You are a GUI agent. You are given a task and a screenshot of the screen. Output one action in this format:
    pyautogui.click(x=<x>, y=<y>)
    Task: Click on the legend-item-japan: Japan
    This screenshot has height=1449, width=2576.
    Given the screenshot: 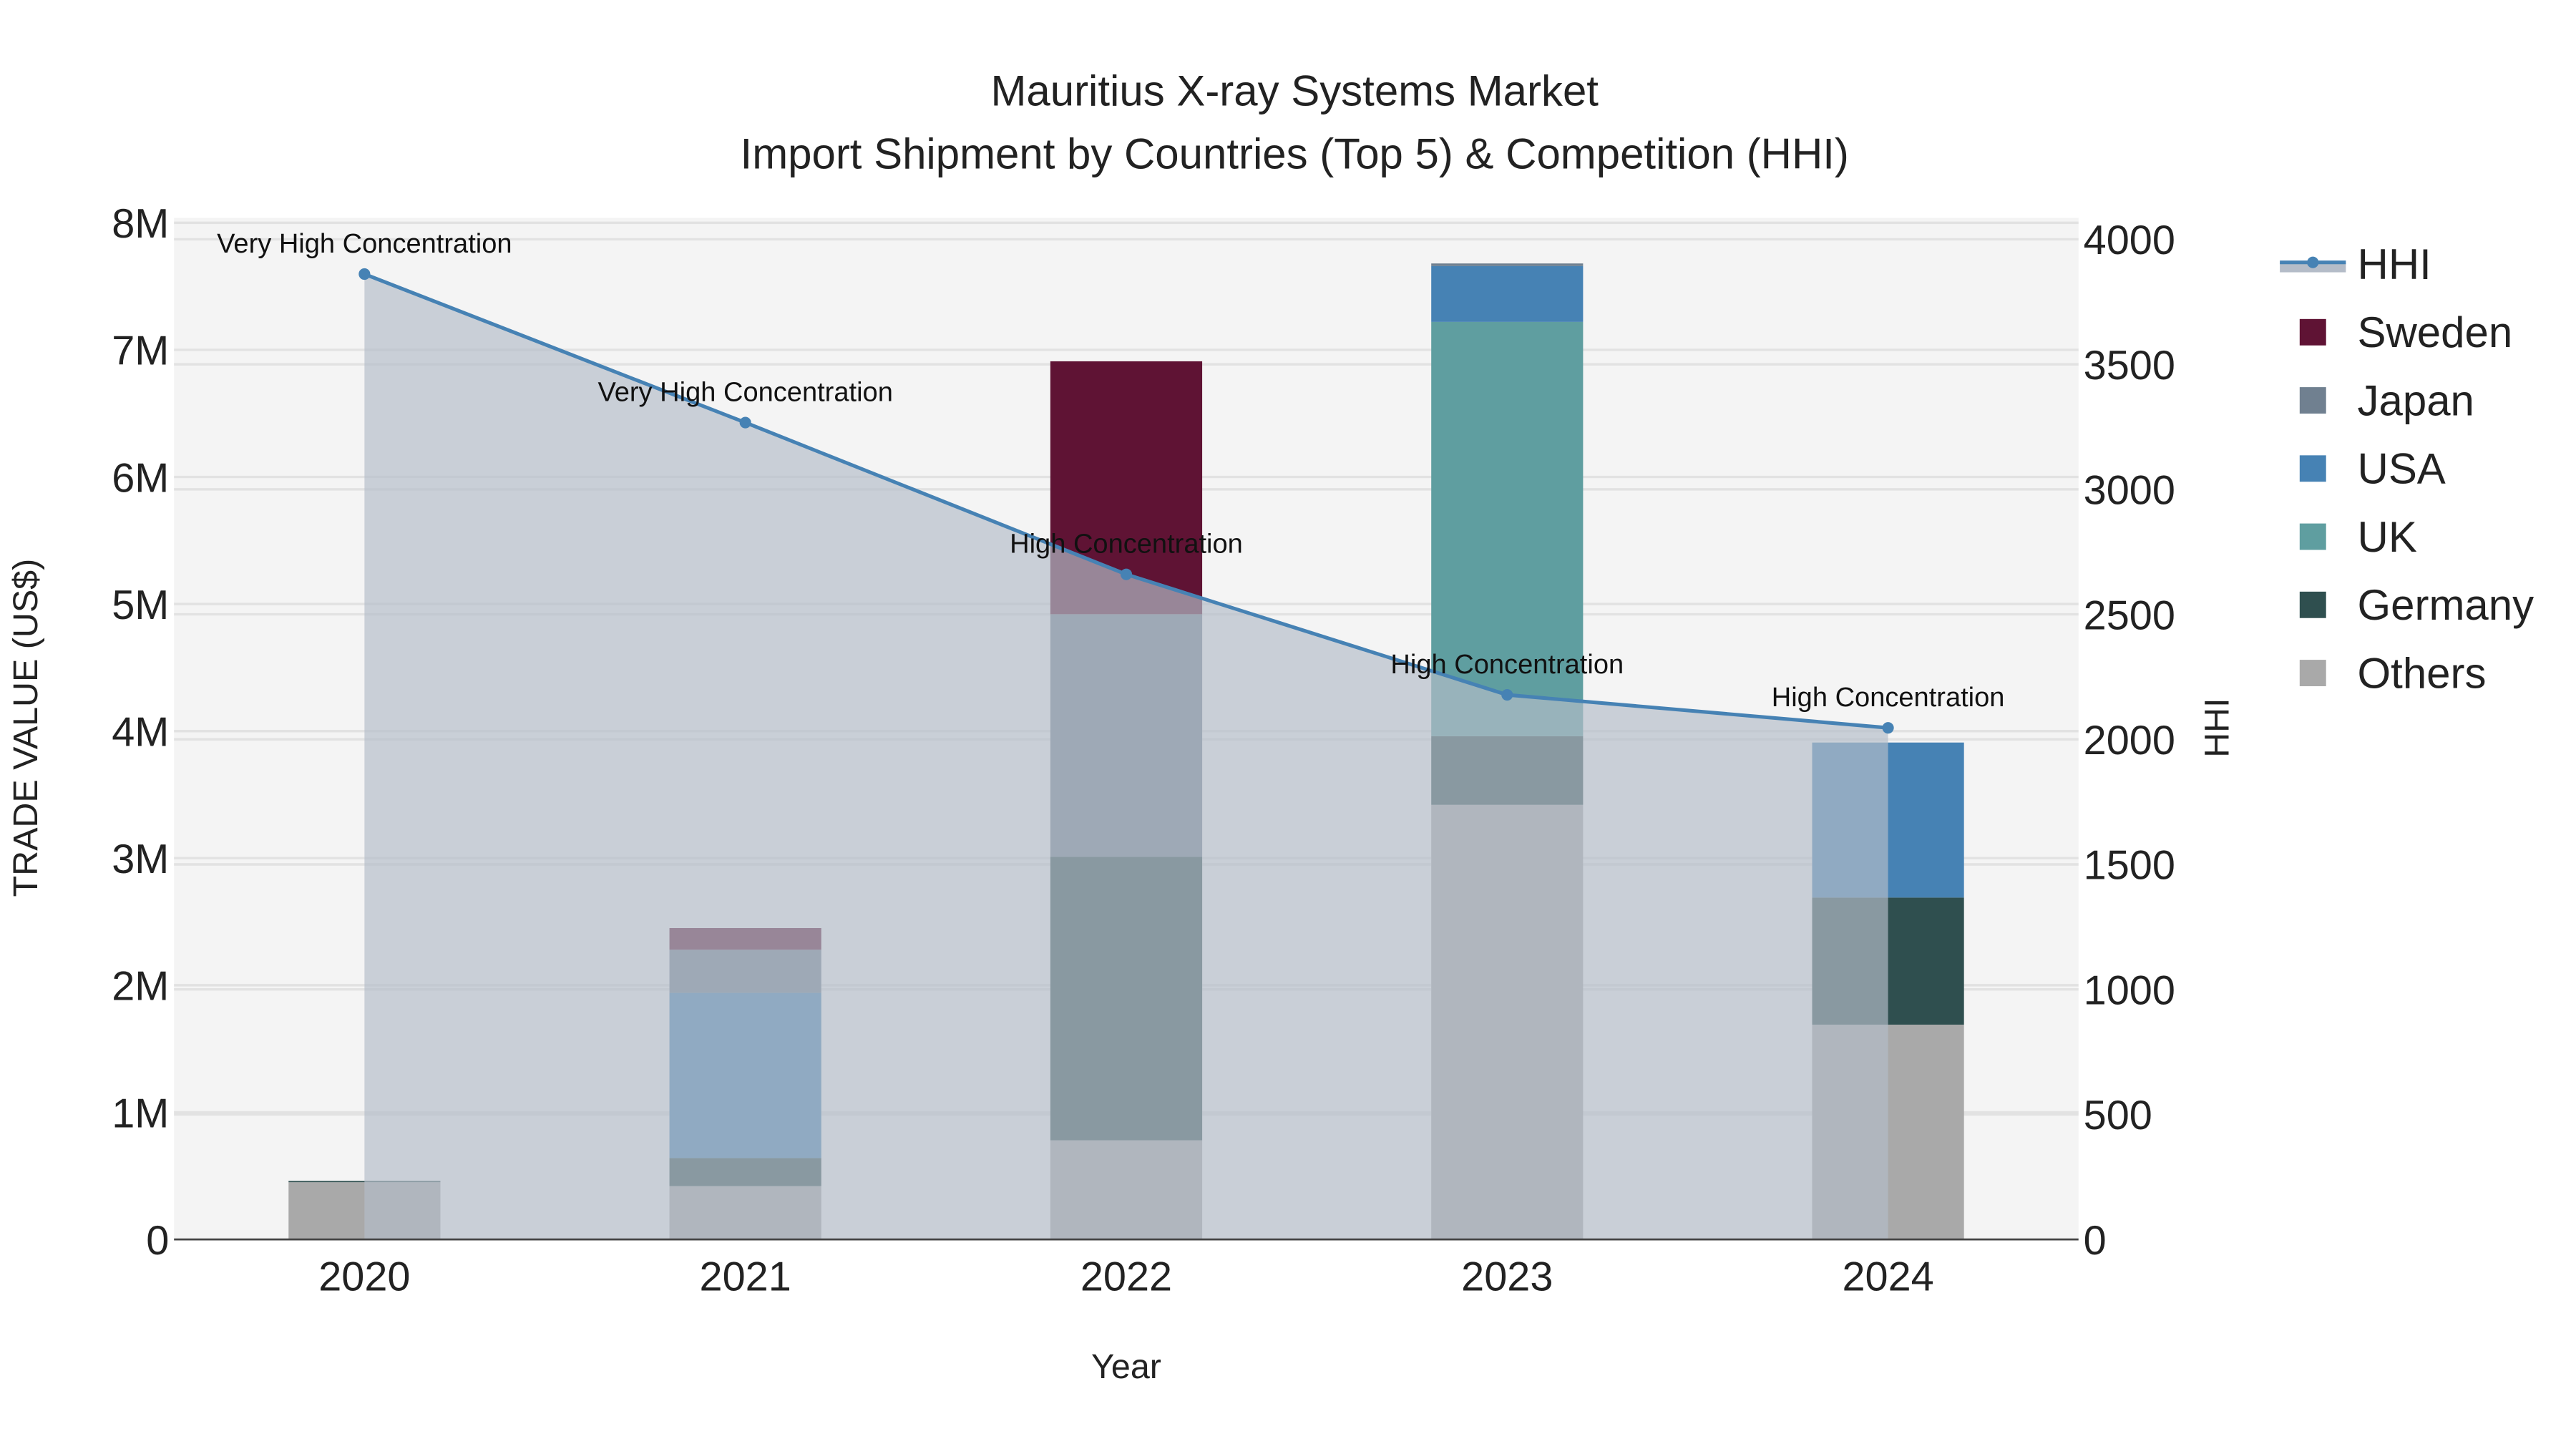 What is the action you would take?
    pyautogui.click(x=2386, y=400)
    